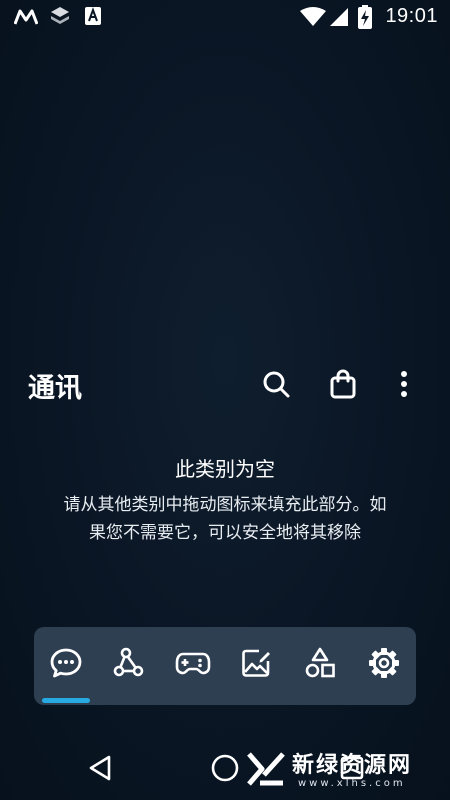  I want to click on status-bar: 19:01, so click(225, 17).